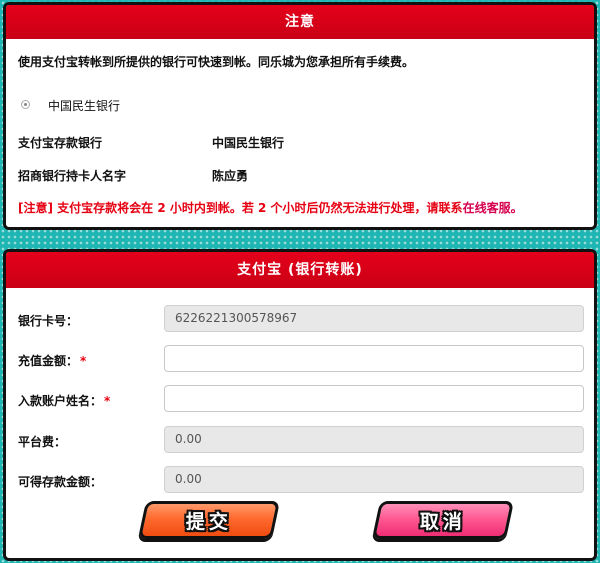  I want to click on available-amount-field: 0.00, so click(374, 479).